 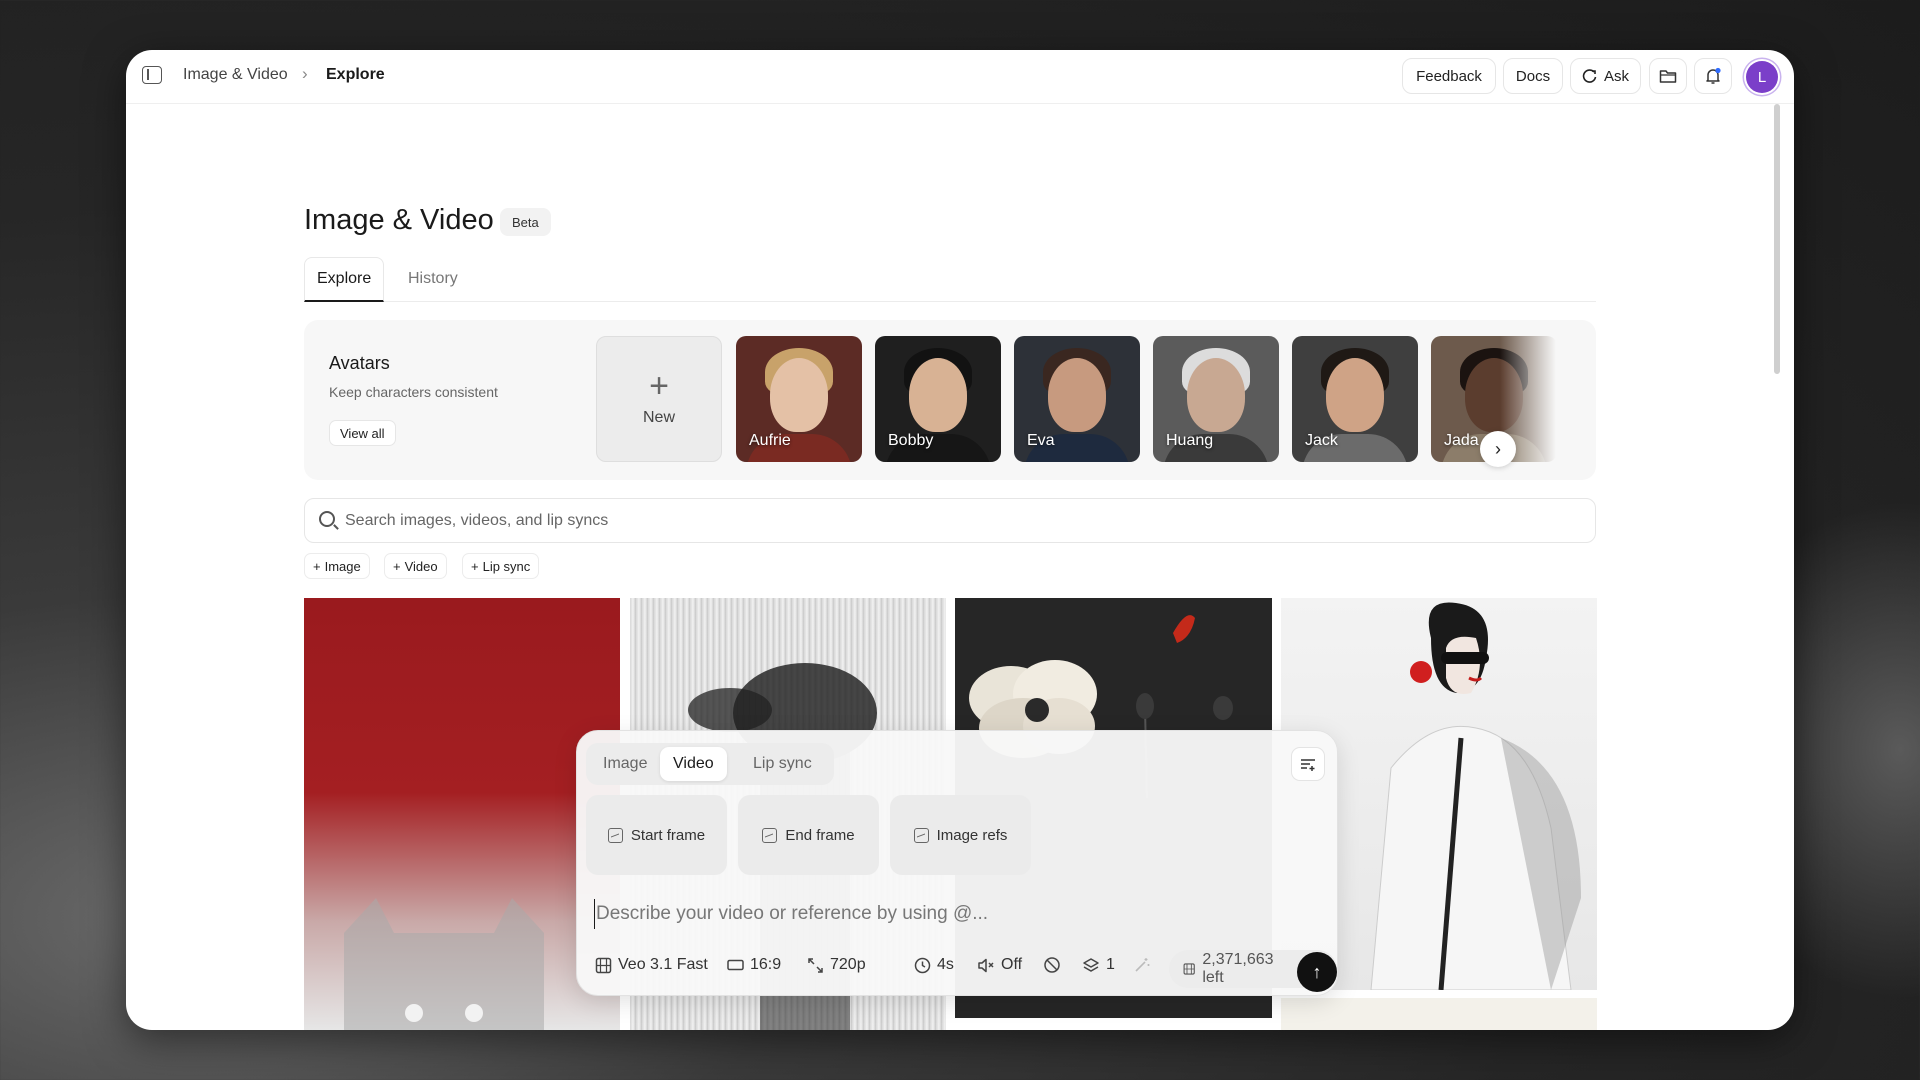 I want to click on mode-video: Video, so click(x=693, y=764).